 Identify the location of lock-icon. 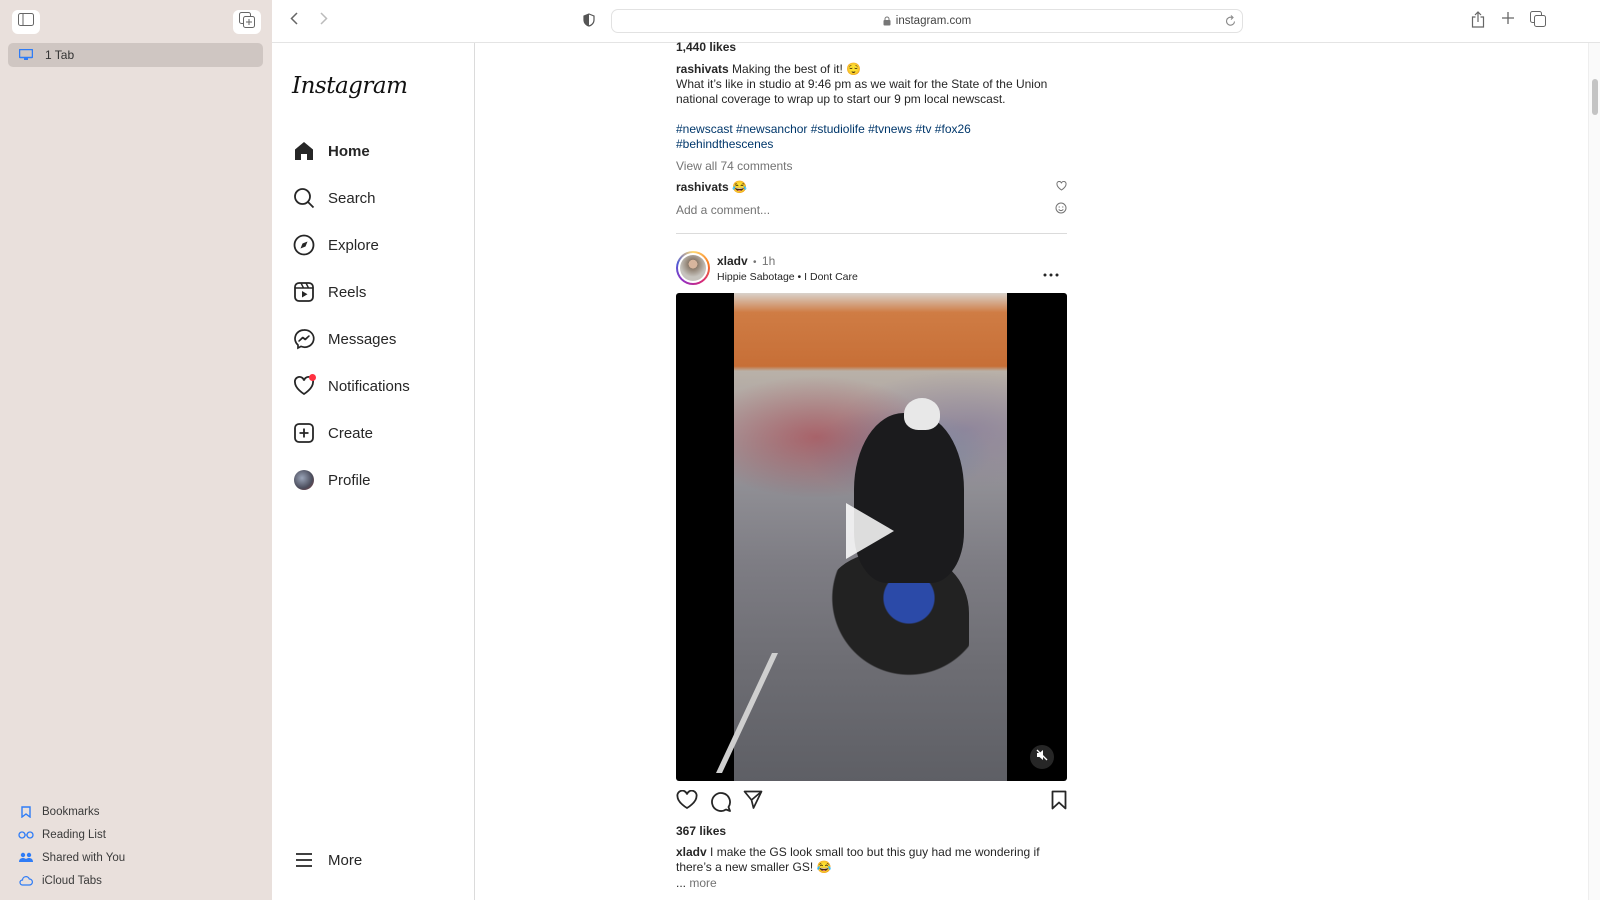
(887, 21).